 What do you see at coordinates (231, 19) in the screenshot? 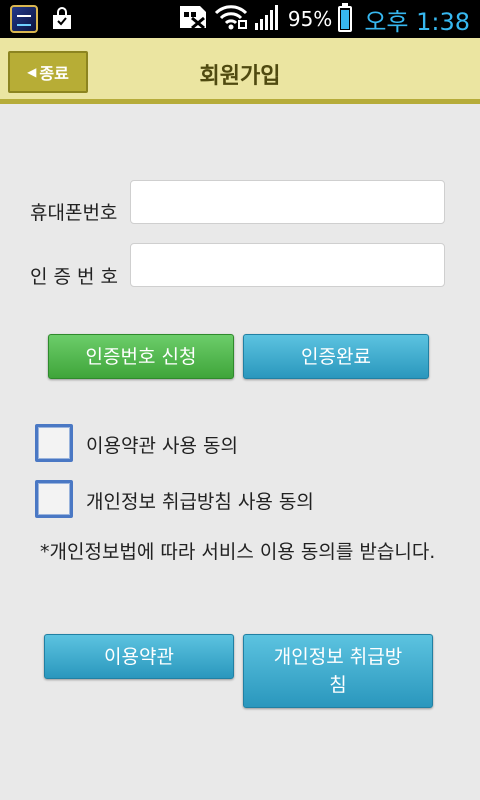
I see `wifi-icon` at bounding box center [231, 19].